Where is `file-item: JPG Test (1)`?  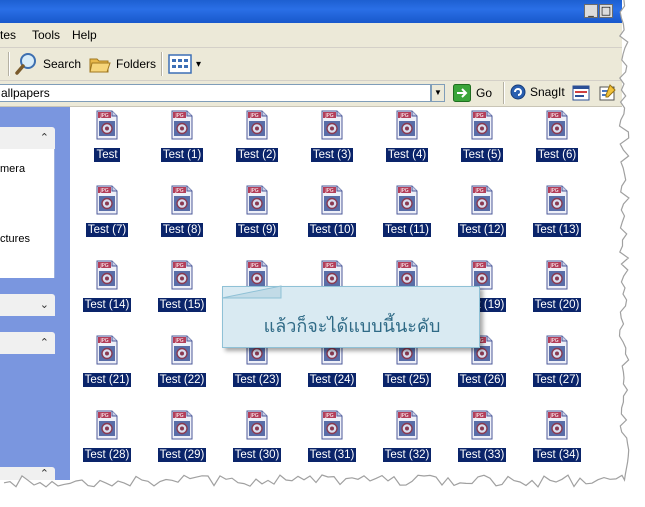 file-item: JPG Test (1) is located at coordinates (182, 137).